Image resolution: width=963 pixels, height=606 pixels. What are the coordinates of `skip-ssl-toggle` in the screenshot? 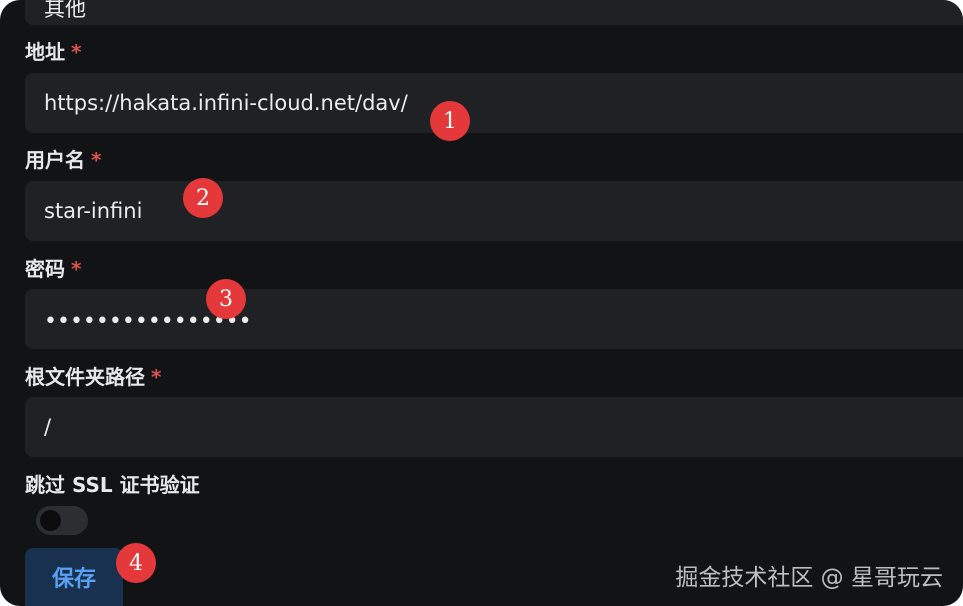 It's located at (62, 520).